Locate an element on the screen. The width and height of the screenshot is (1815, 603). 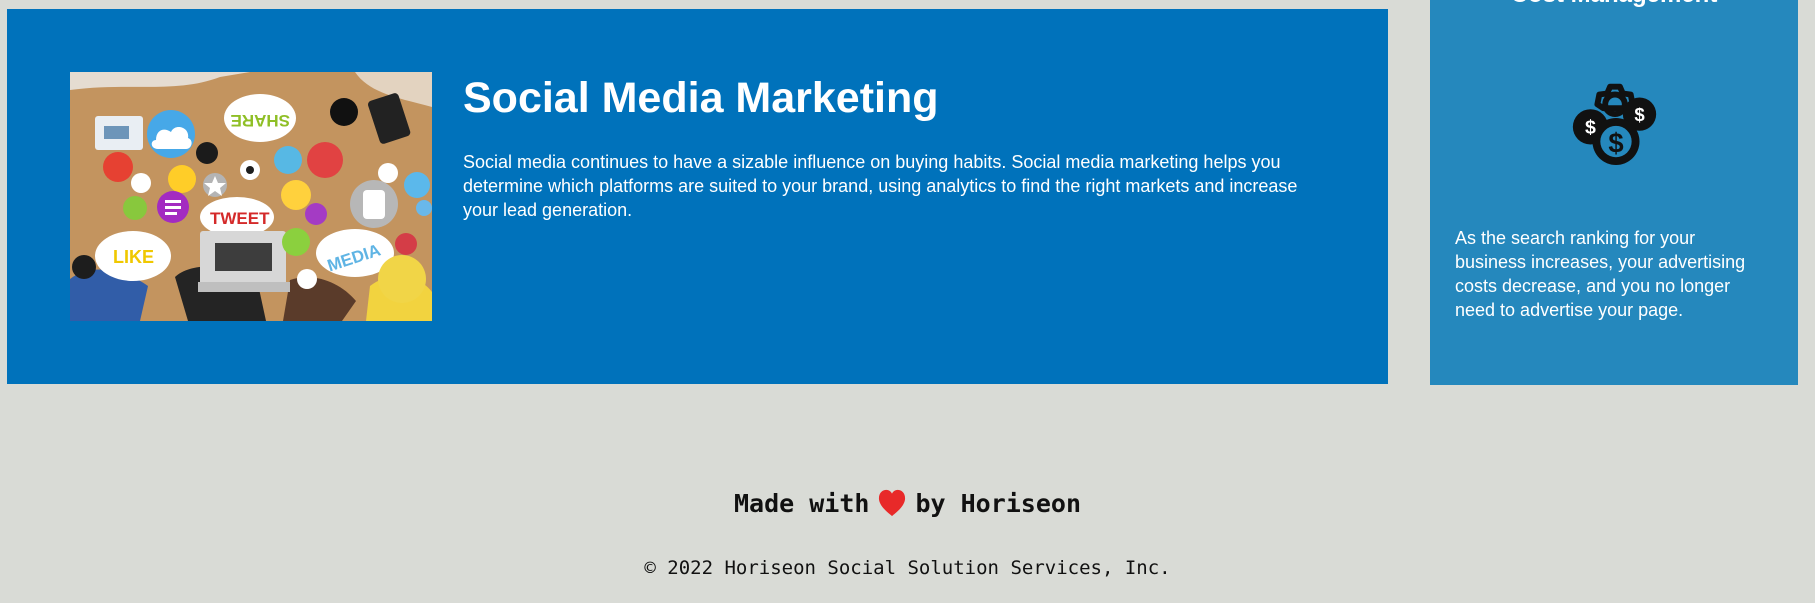
image-like-label: LIKE is located at coordinates (133, 257).